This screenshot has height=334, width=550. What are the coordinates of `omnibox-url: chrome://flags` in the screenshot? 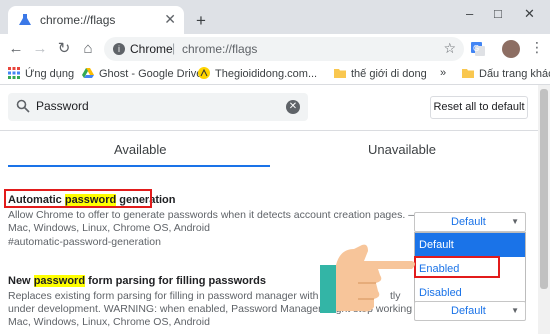 It's located at (220, 49).